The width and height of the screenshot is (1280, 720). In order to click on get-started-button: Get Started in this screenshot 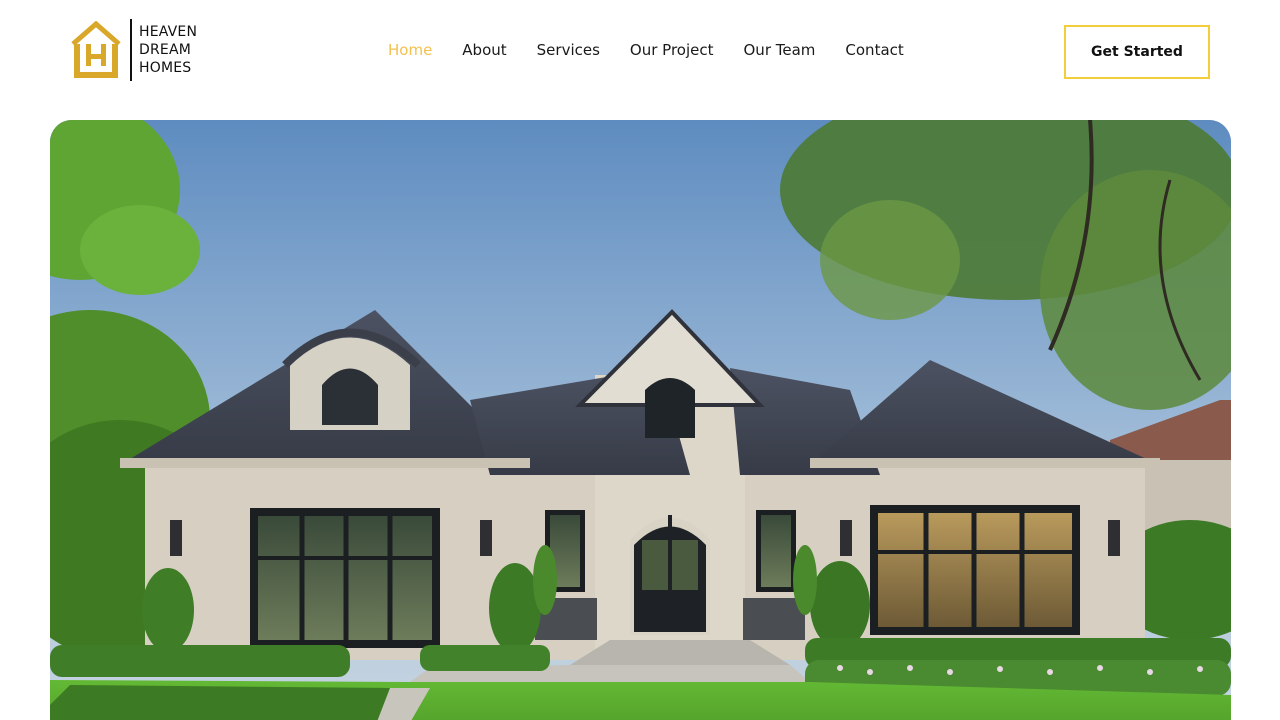, I will do `click(1137, 52)`.